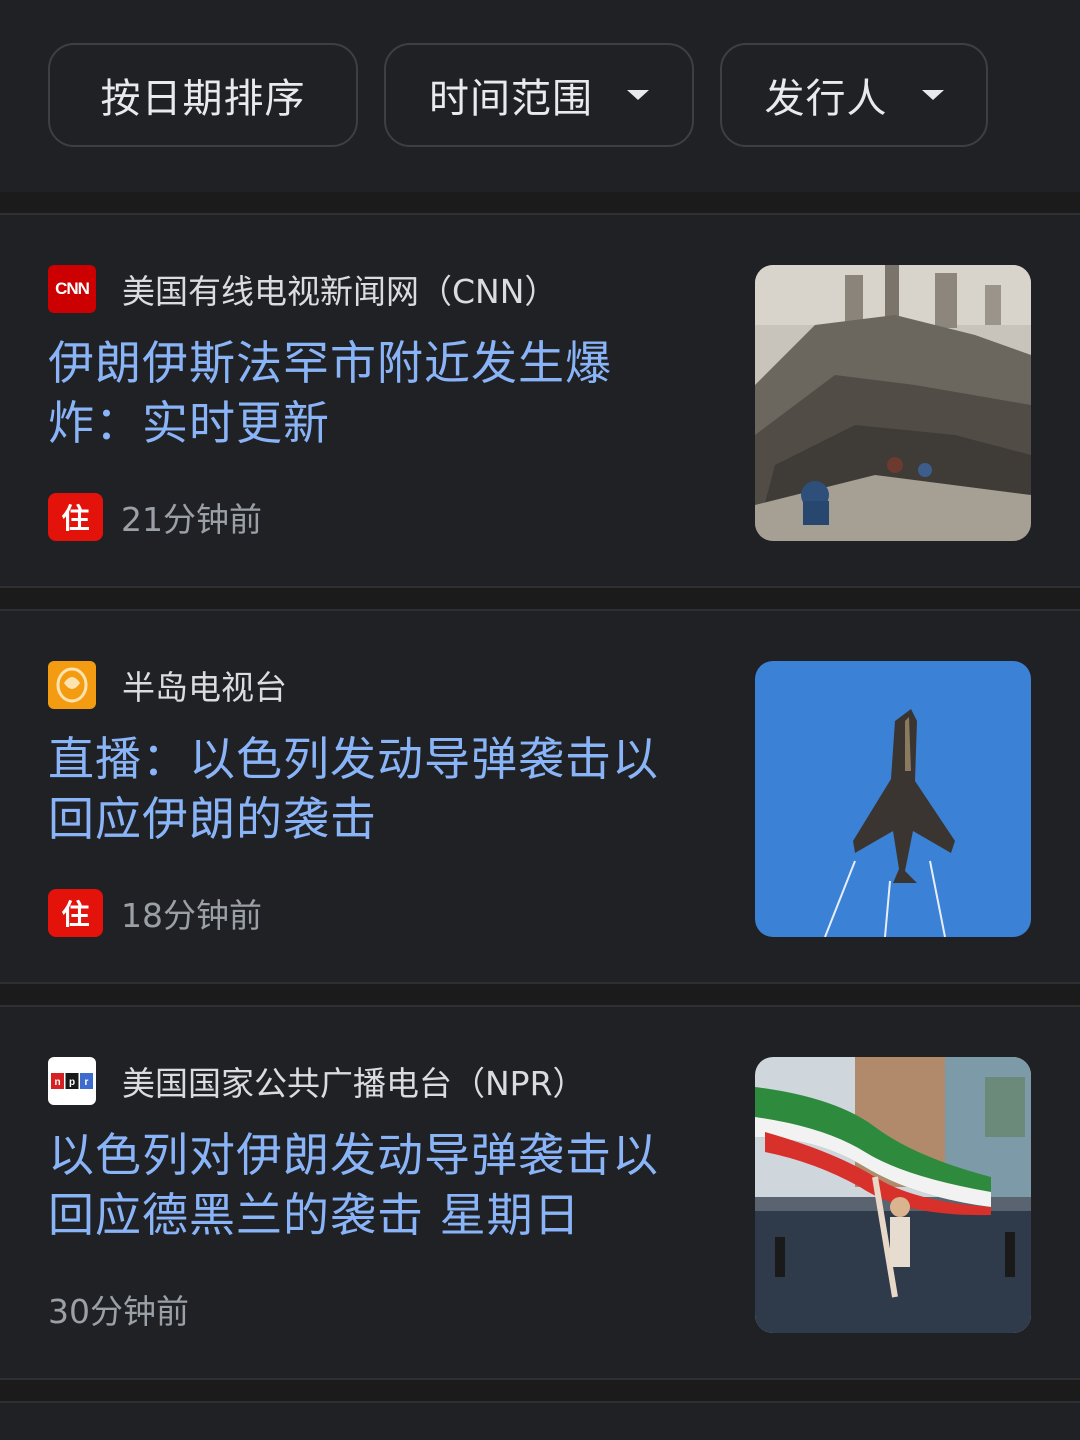 The image size is (1080, 1440). What do you see at coordinates (118, 1311) in the screenshot?
I see `timestamp: 30分钟前` at bounding box center [118, 1311].